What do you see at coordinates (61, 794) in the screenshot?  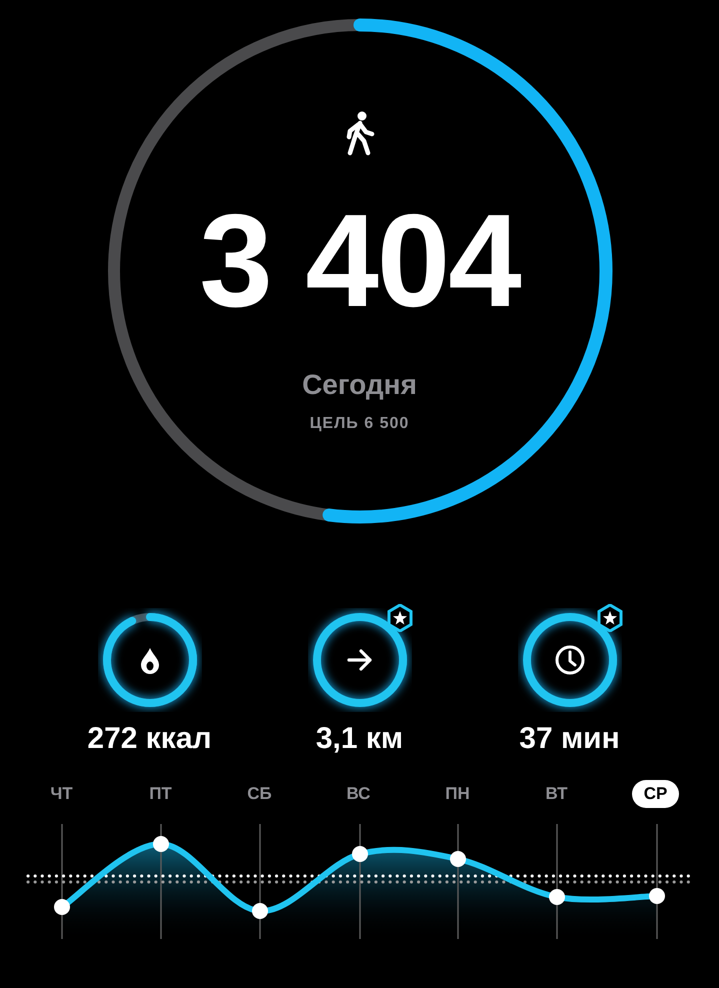 I see `day-tab: ЧТ` at bounding box center [61, 794].